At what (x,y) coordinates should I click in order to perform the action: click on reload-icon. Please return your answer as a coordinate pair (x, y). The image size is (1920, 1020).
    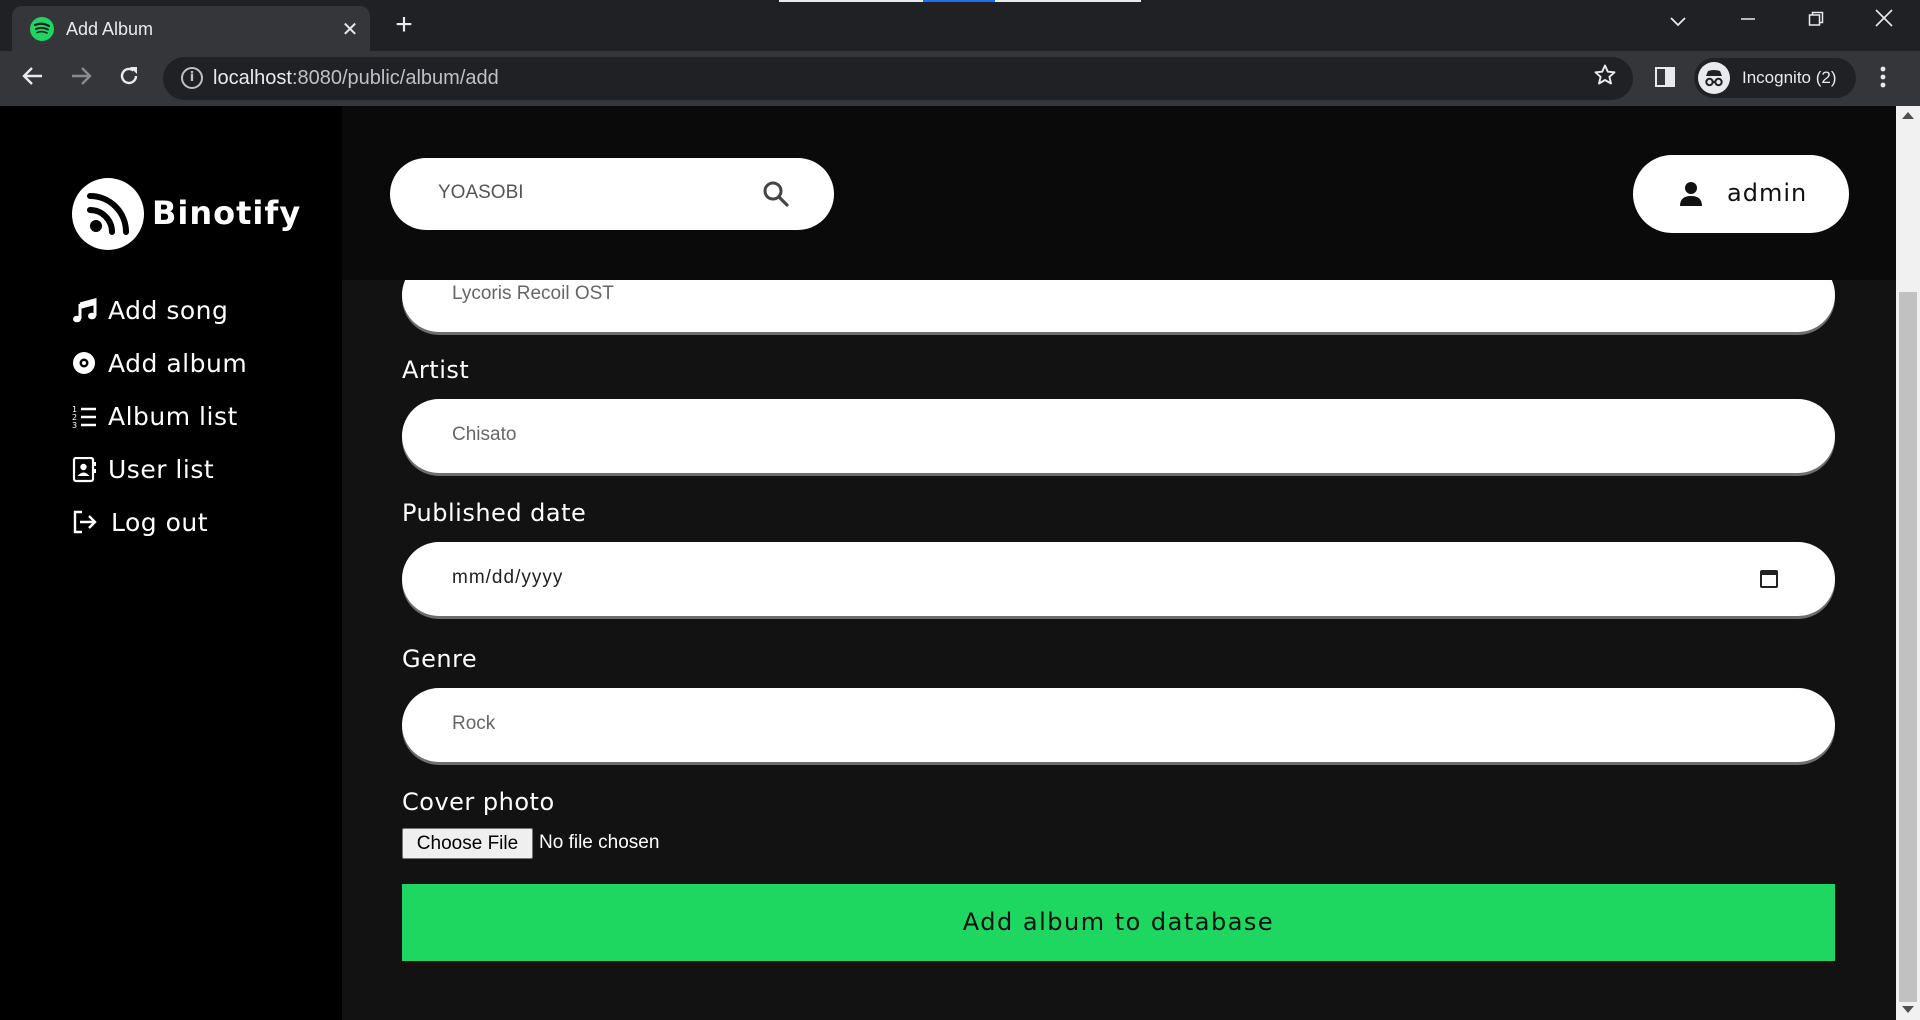
    Looking at the image, I should click on (129, 79).